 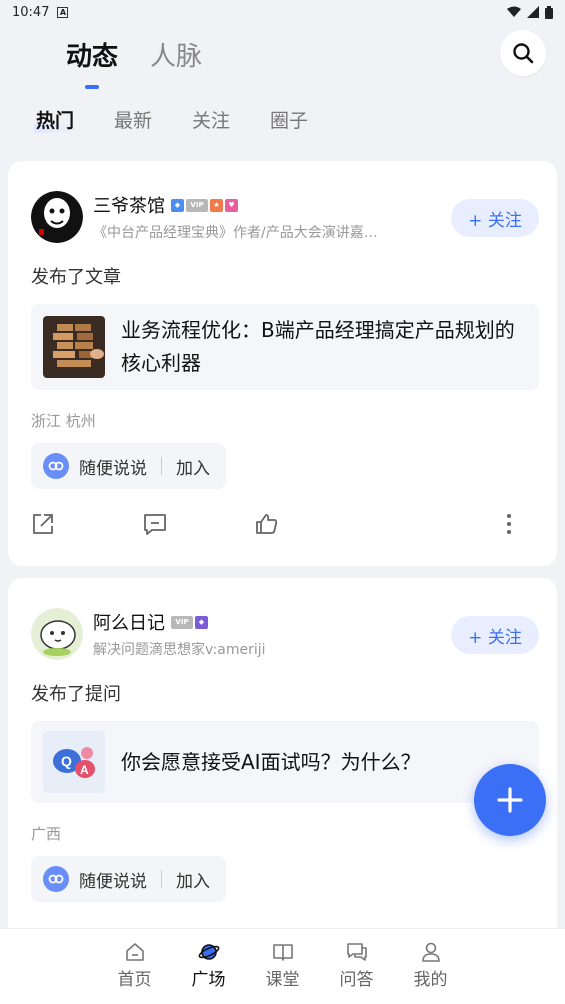 What do you see at coordinates (430, 980) in the screenshot?
I see `nav-label: 我的` at bounding box center [430, 980].